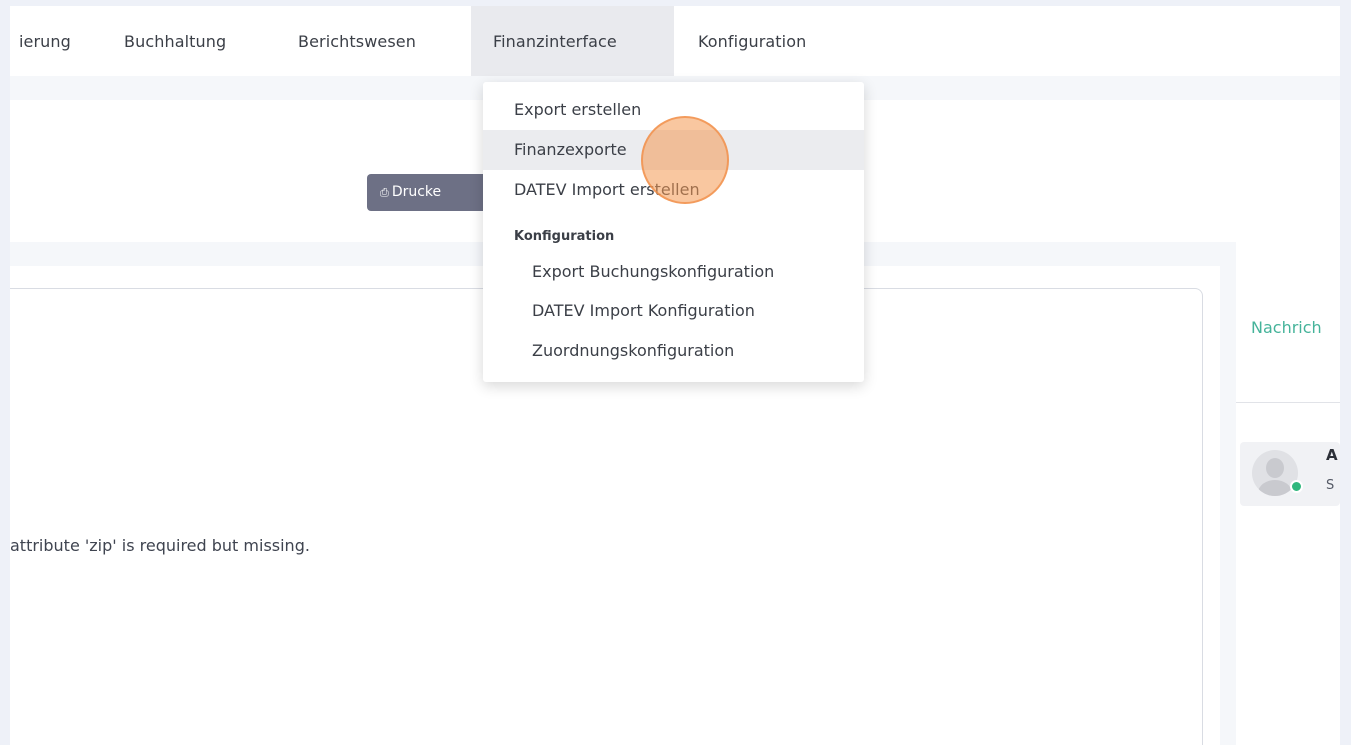 The height and width of the screenshot is (745, 1351). Describe the element at coordinates (1290, 474) in the screenshot. I see `user-card: A S` at that location.